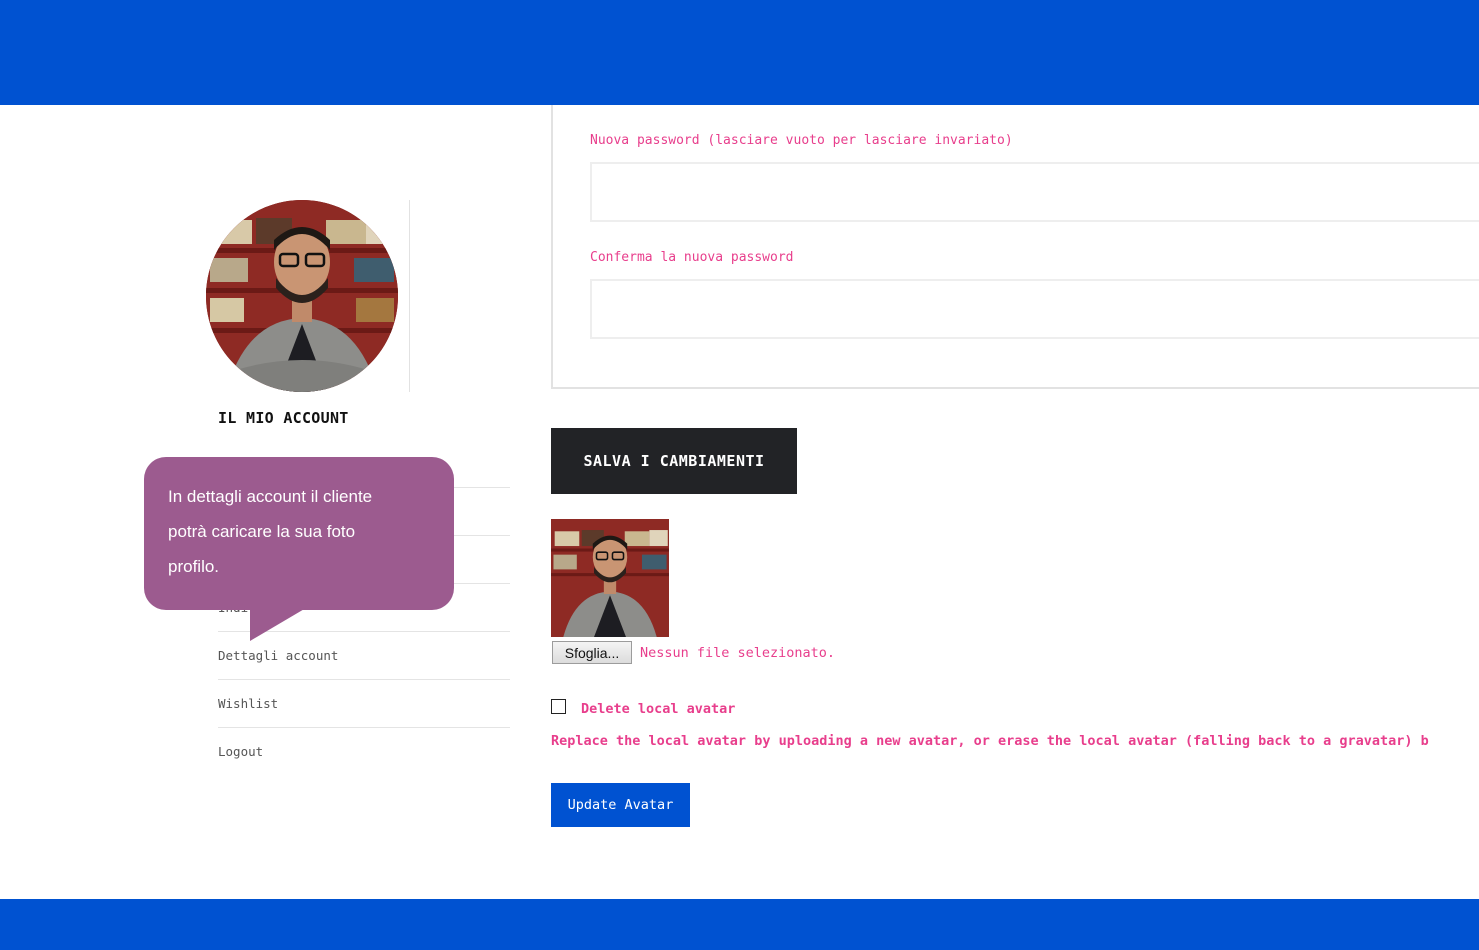 The image size is (1479, 950). Describe the element at coordinates (262, 531) in the screenshot. I see `callout-line: potrà caricare la sua foto` at that location.